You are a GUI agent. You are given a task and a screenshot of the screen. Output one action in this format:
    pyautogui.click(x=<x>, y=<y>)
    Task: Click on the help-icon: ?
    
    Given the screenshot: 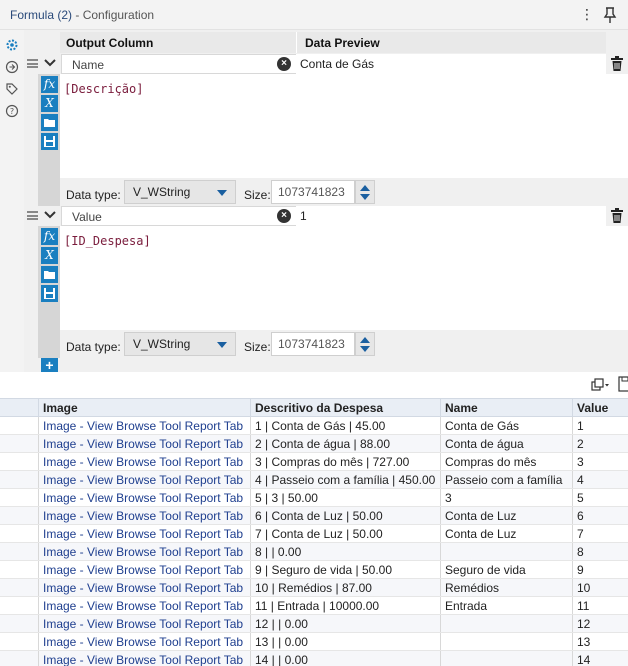 What is the action you would take?
    pyautogui.click(x=12, y=111)
    